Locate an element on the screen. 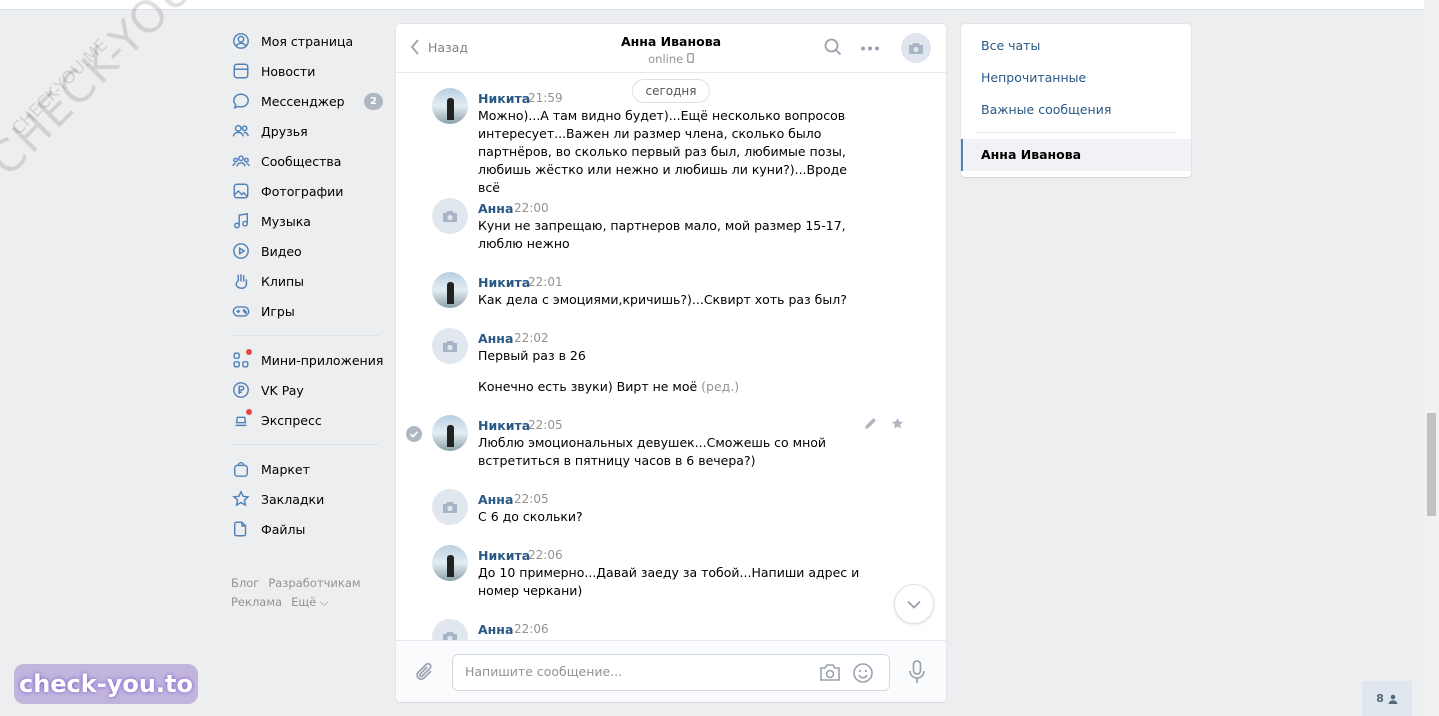 The height and width of the screenshot is (716, 1439). communities-icon is located at coordinates (241, 161).